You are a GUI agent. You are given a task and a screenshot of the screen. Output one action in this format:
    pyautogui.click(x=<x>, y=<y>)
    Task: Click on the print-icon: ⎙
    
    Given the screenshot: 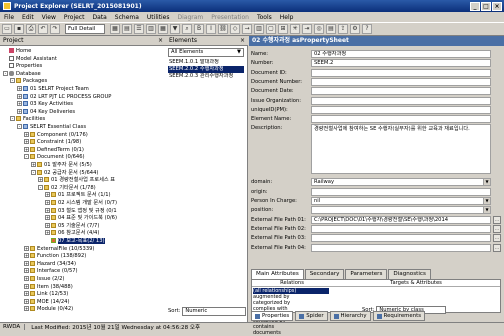 What is the action you would take?
    pyautogui.click(x=31, y=29)
    